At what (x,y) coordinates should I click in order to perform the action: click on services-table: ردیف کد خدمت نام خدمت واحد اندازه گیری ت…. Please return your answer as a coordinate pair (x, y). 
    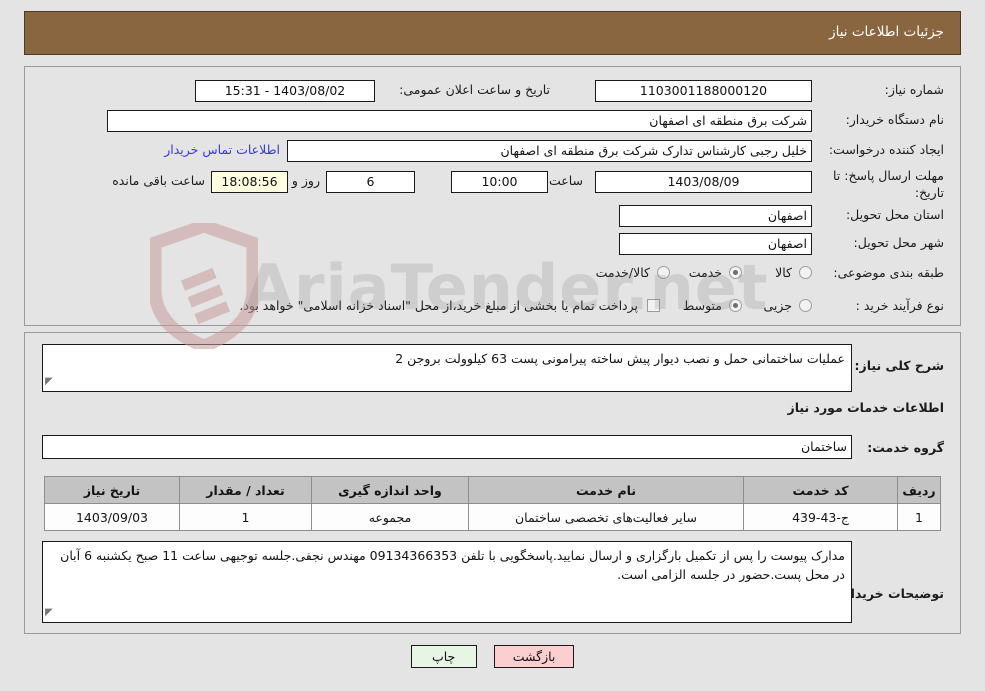
    Looking at the image, I should click on (492, 503).